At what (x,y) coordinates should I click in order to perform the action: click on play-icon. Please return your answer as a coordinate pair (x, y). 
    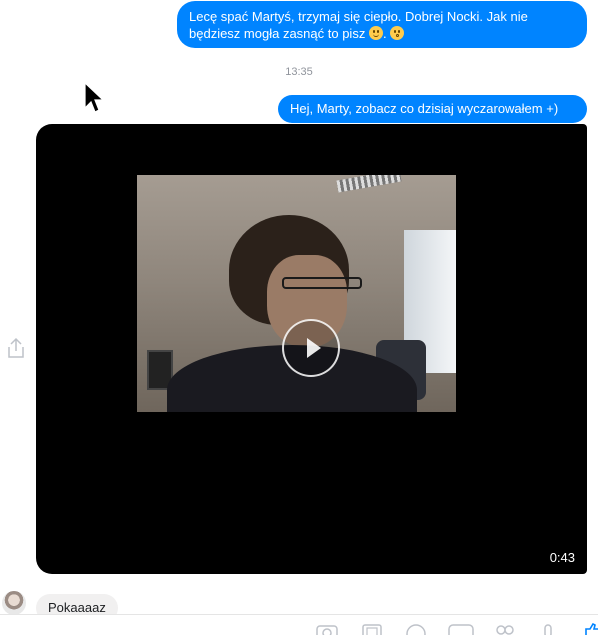
    Looking at the image, I should click on (311, 348).